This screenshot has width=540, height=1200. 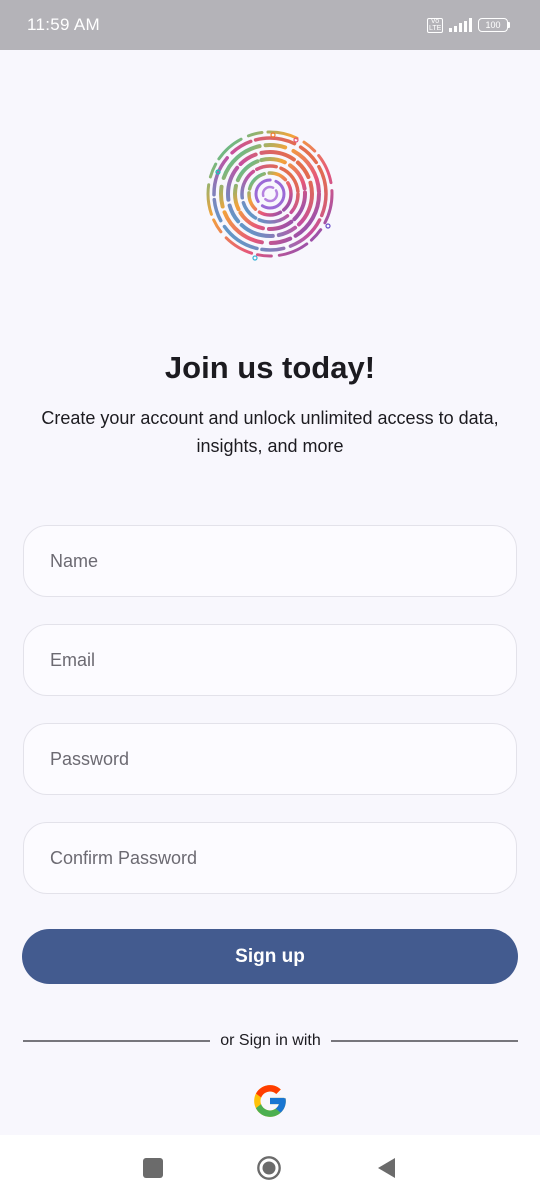 I want to click on back-button, so click(x=386, y=1168).